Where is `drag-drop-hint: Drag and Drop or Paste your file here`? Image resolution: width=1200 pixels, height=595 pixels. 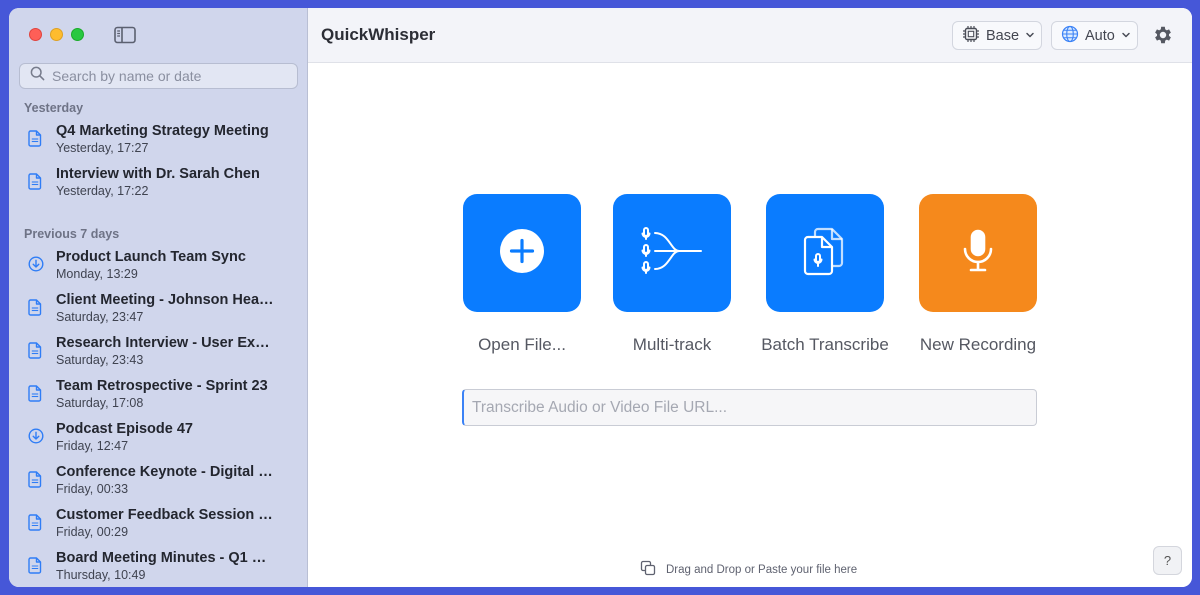
drag-drop-hint: Drag and Drop or Paste your file here is located at coordinates (748, 569).